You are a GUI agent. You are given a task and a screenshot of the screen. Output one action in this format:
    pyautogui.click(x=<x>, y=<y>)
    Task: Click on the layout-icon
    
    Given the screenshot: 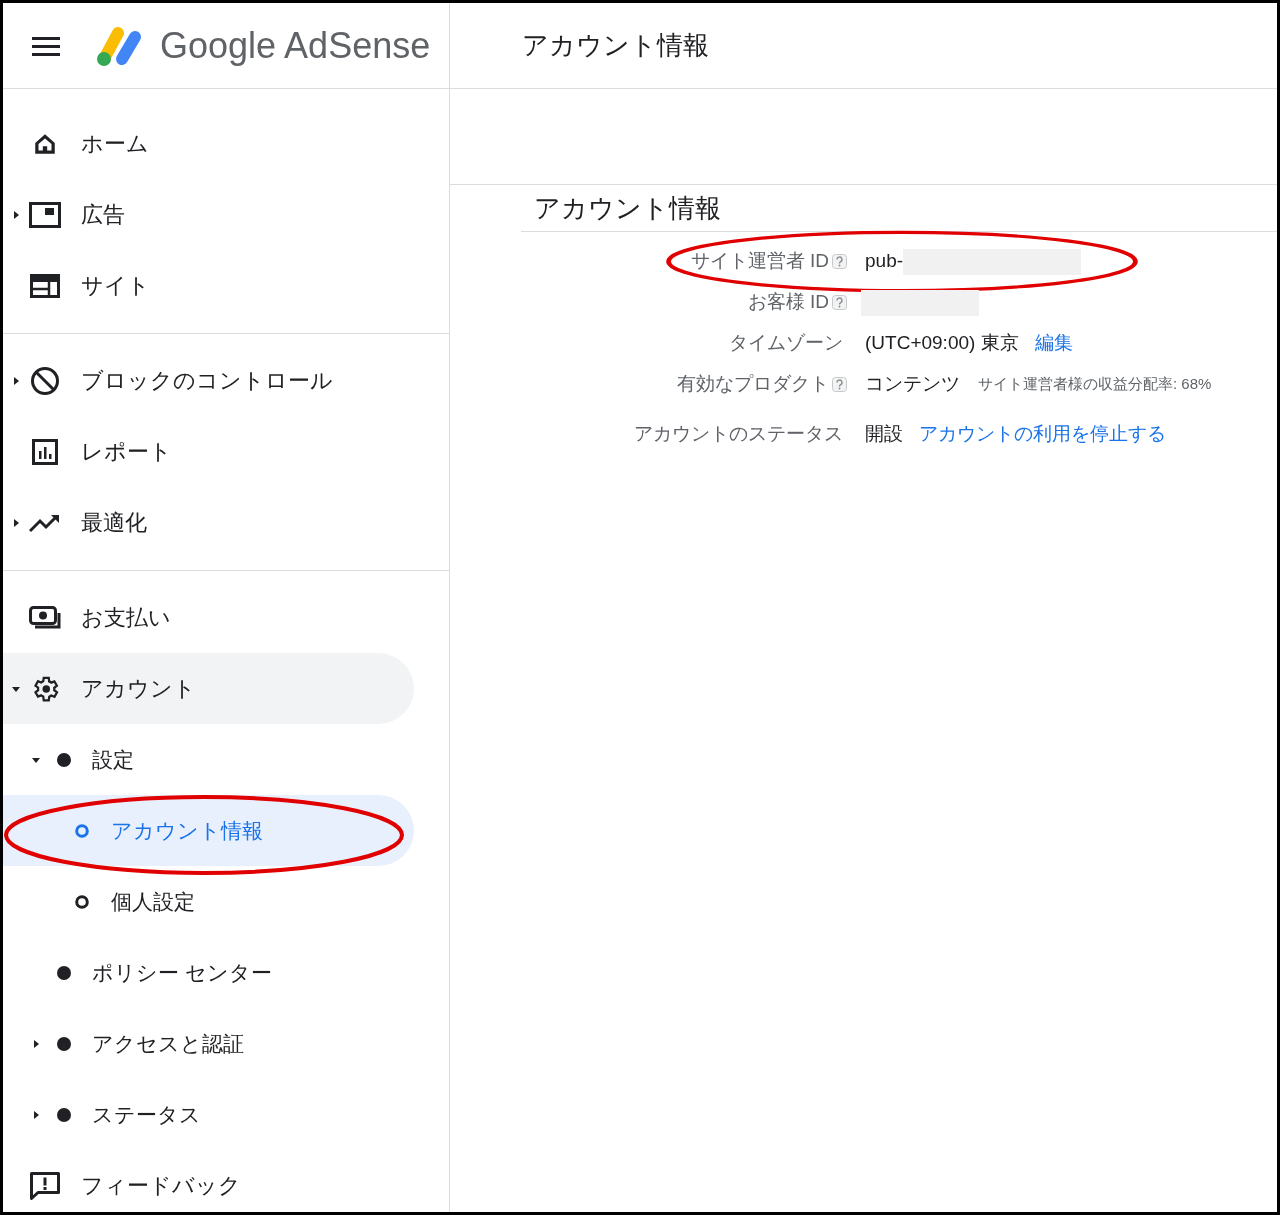 What is the action you would take?
    pyautogui.click(x=45, y=285)
    